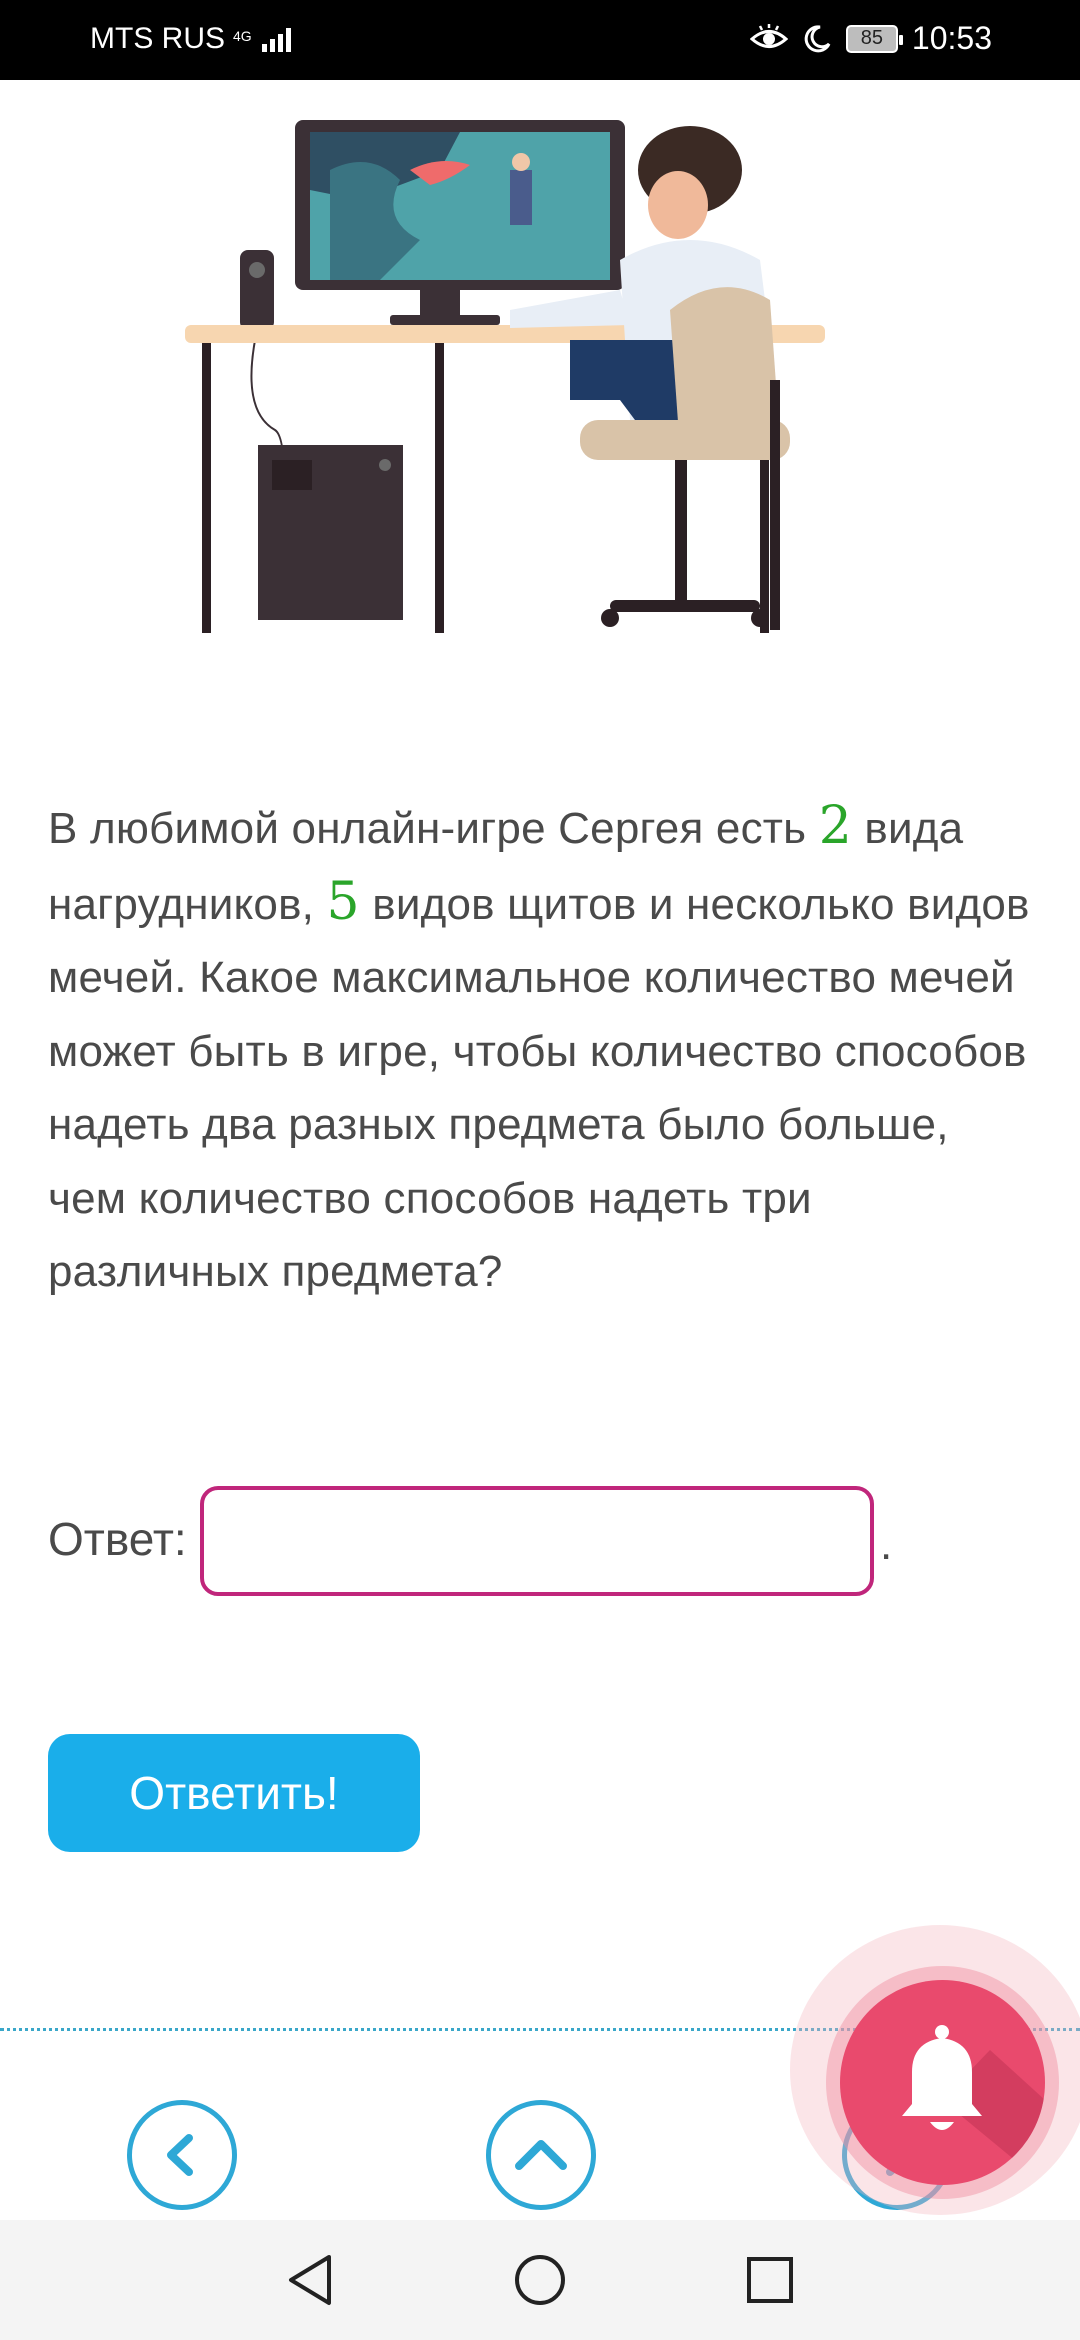  What do you see at coordinates (157, 38) in the screenshot?
I see `carrier-name: MTS RUS` at bounding box center [157, 38].